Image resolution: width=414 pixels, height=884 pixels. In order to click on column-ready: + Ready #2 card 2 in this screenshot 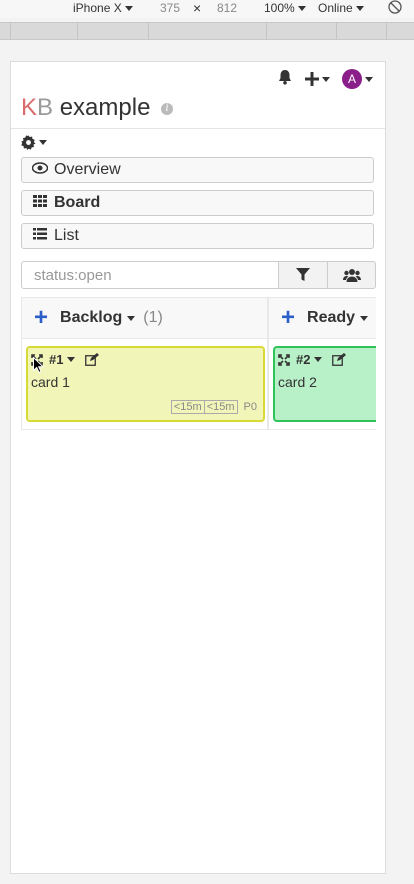, I will do `click(322, 363)`.